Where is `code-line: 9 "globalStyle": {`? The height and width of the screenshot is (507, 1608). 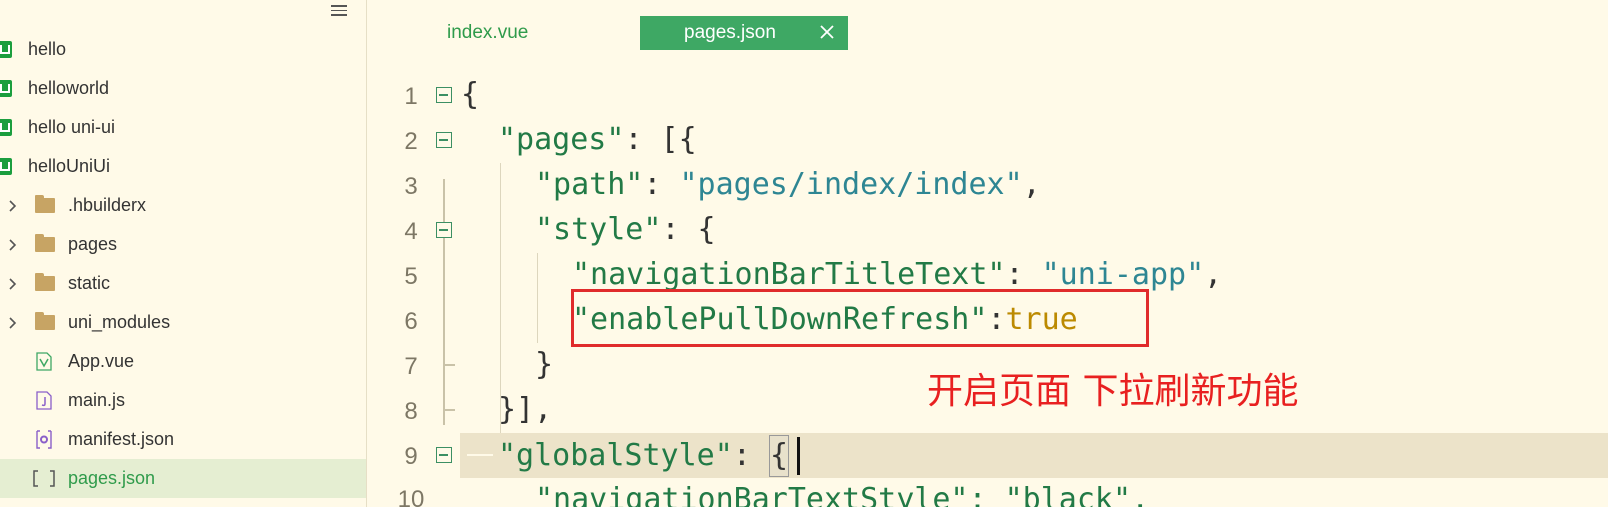
code-line: 9 "globalStyle": { is located at coordinates (987, 455).